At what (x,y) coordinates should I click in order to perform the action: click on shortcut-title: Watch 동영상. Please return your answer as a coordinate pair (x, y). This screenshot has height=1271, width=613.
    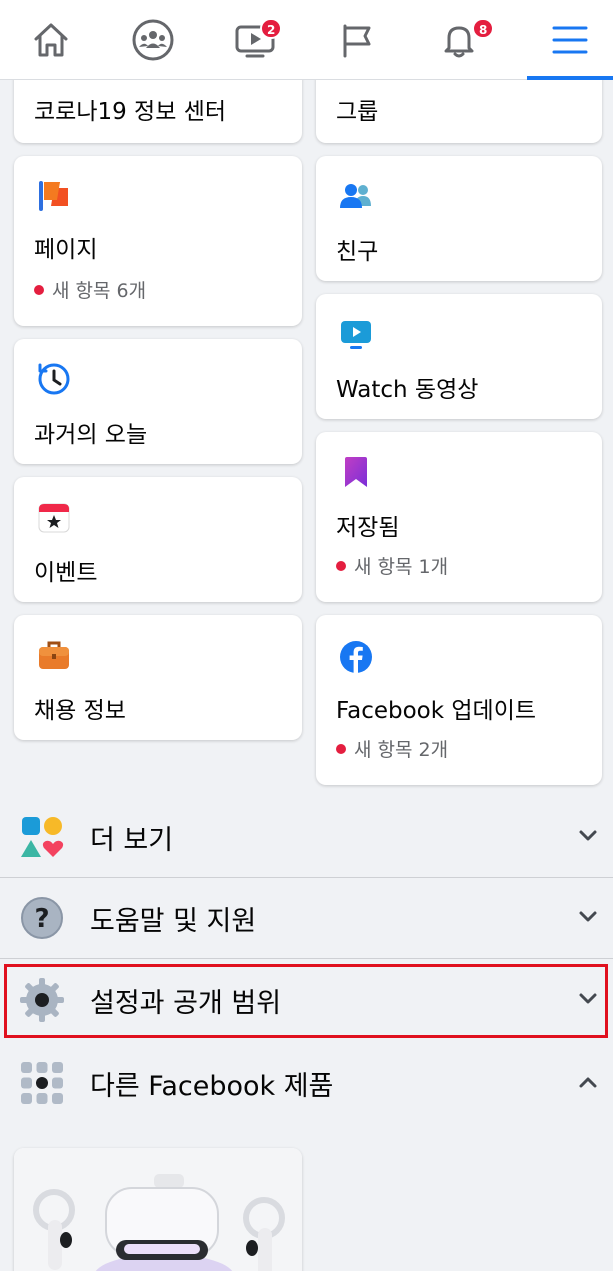
    Looking at the image, I should click on (407, 390).